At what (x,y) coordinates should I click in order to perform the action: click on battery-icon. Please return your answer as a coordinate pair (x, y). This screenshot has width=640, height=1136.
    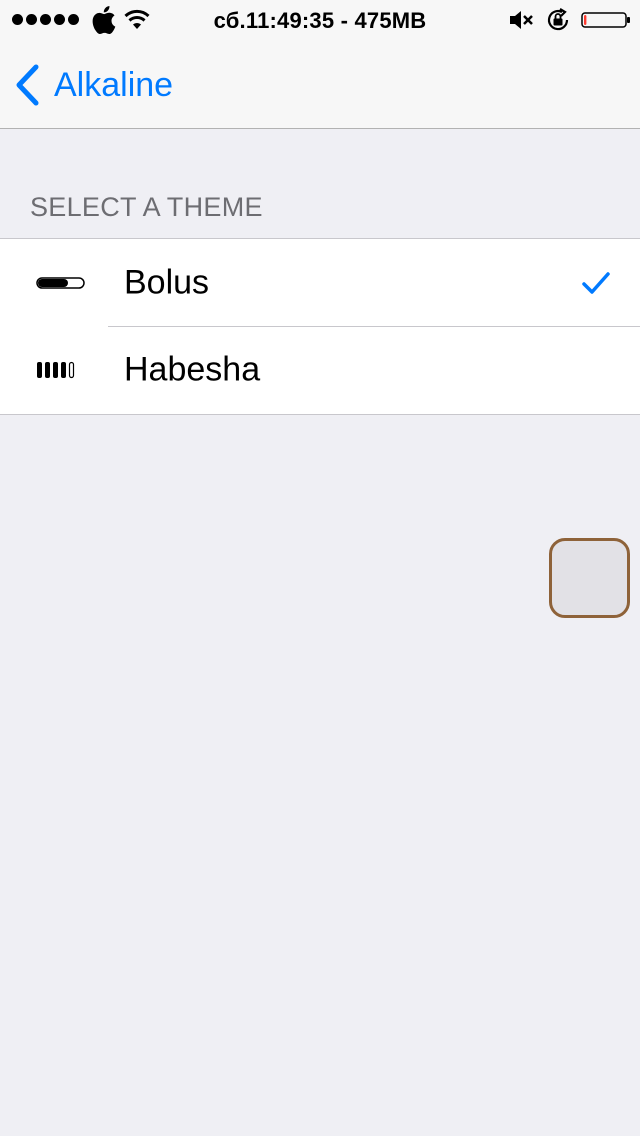
    Looking at the image, I should click on (605, 20).